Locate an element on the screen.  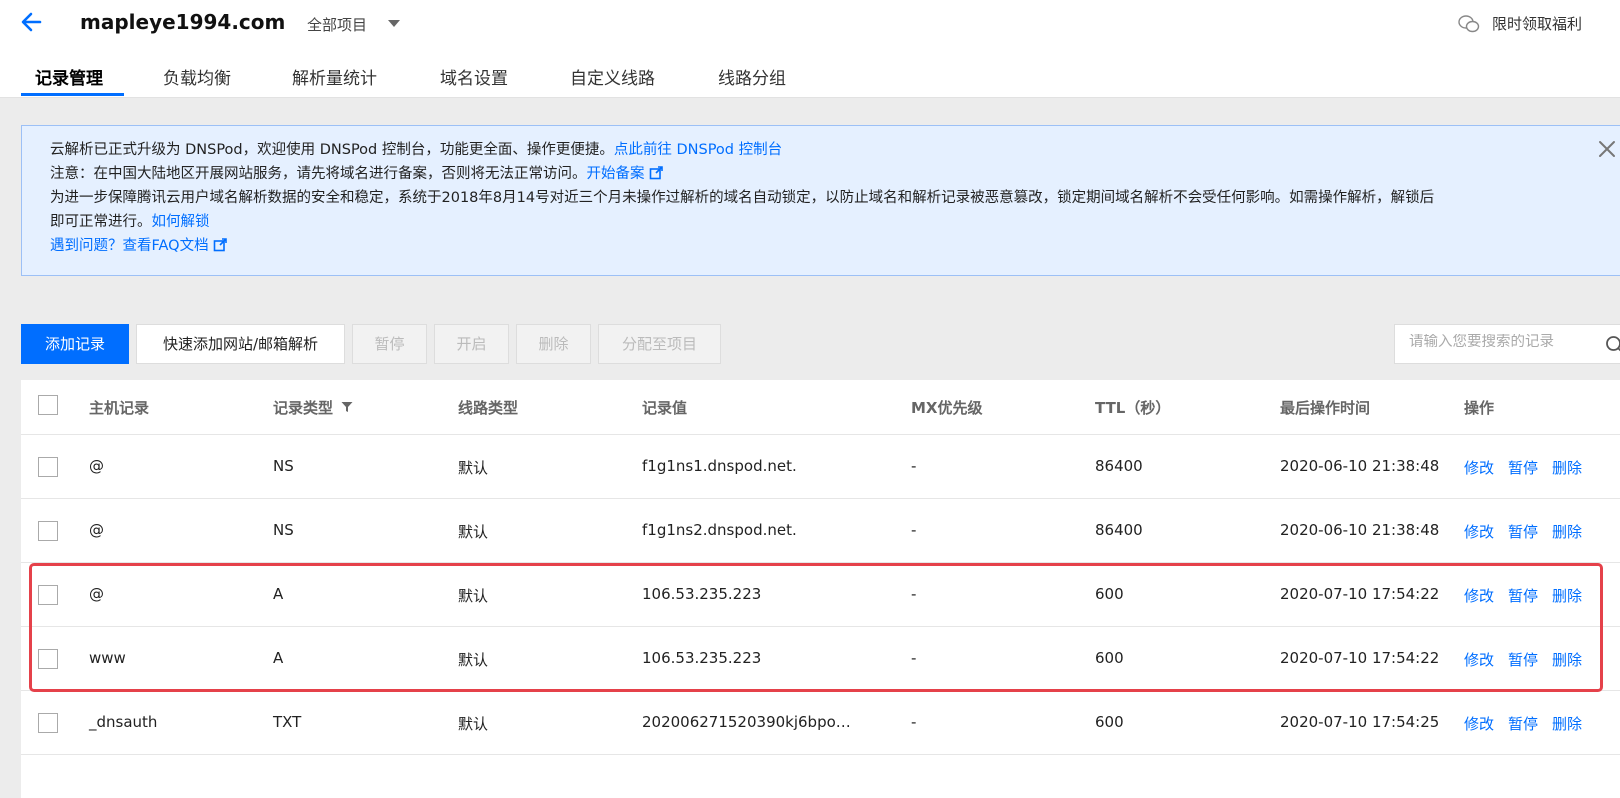
tab-line-groups: 线路分组 is located at coordinates (752, 82).